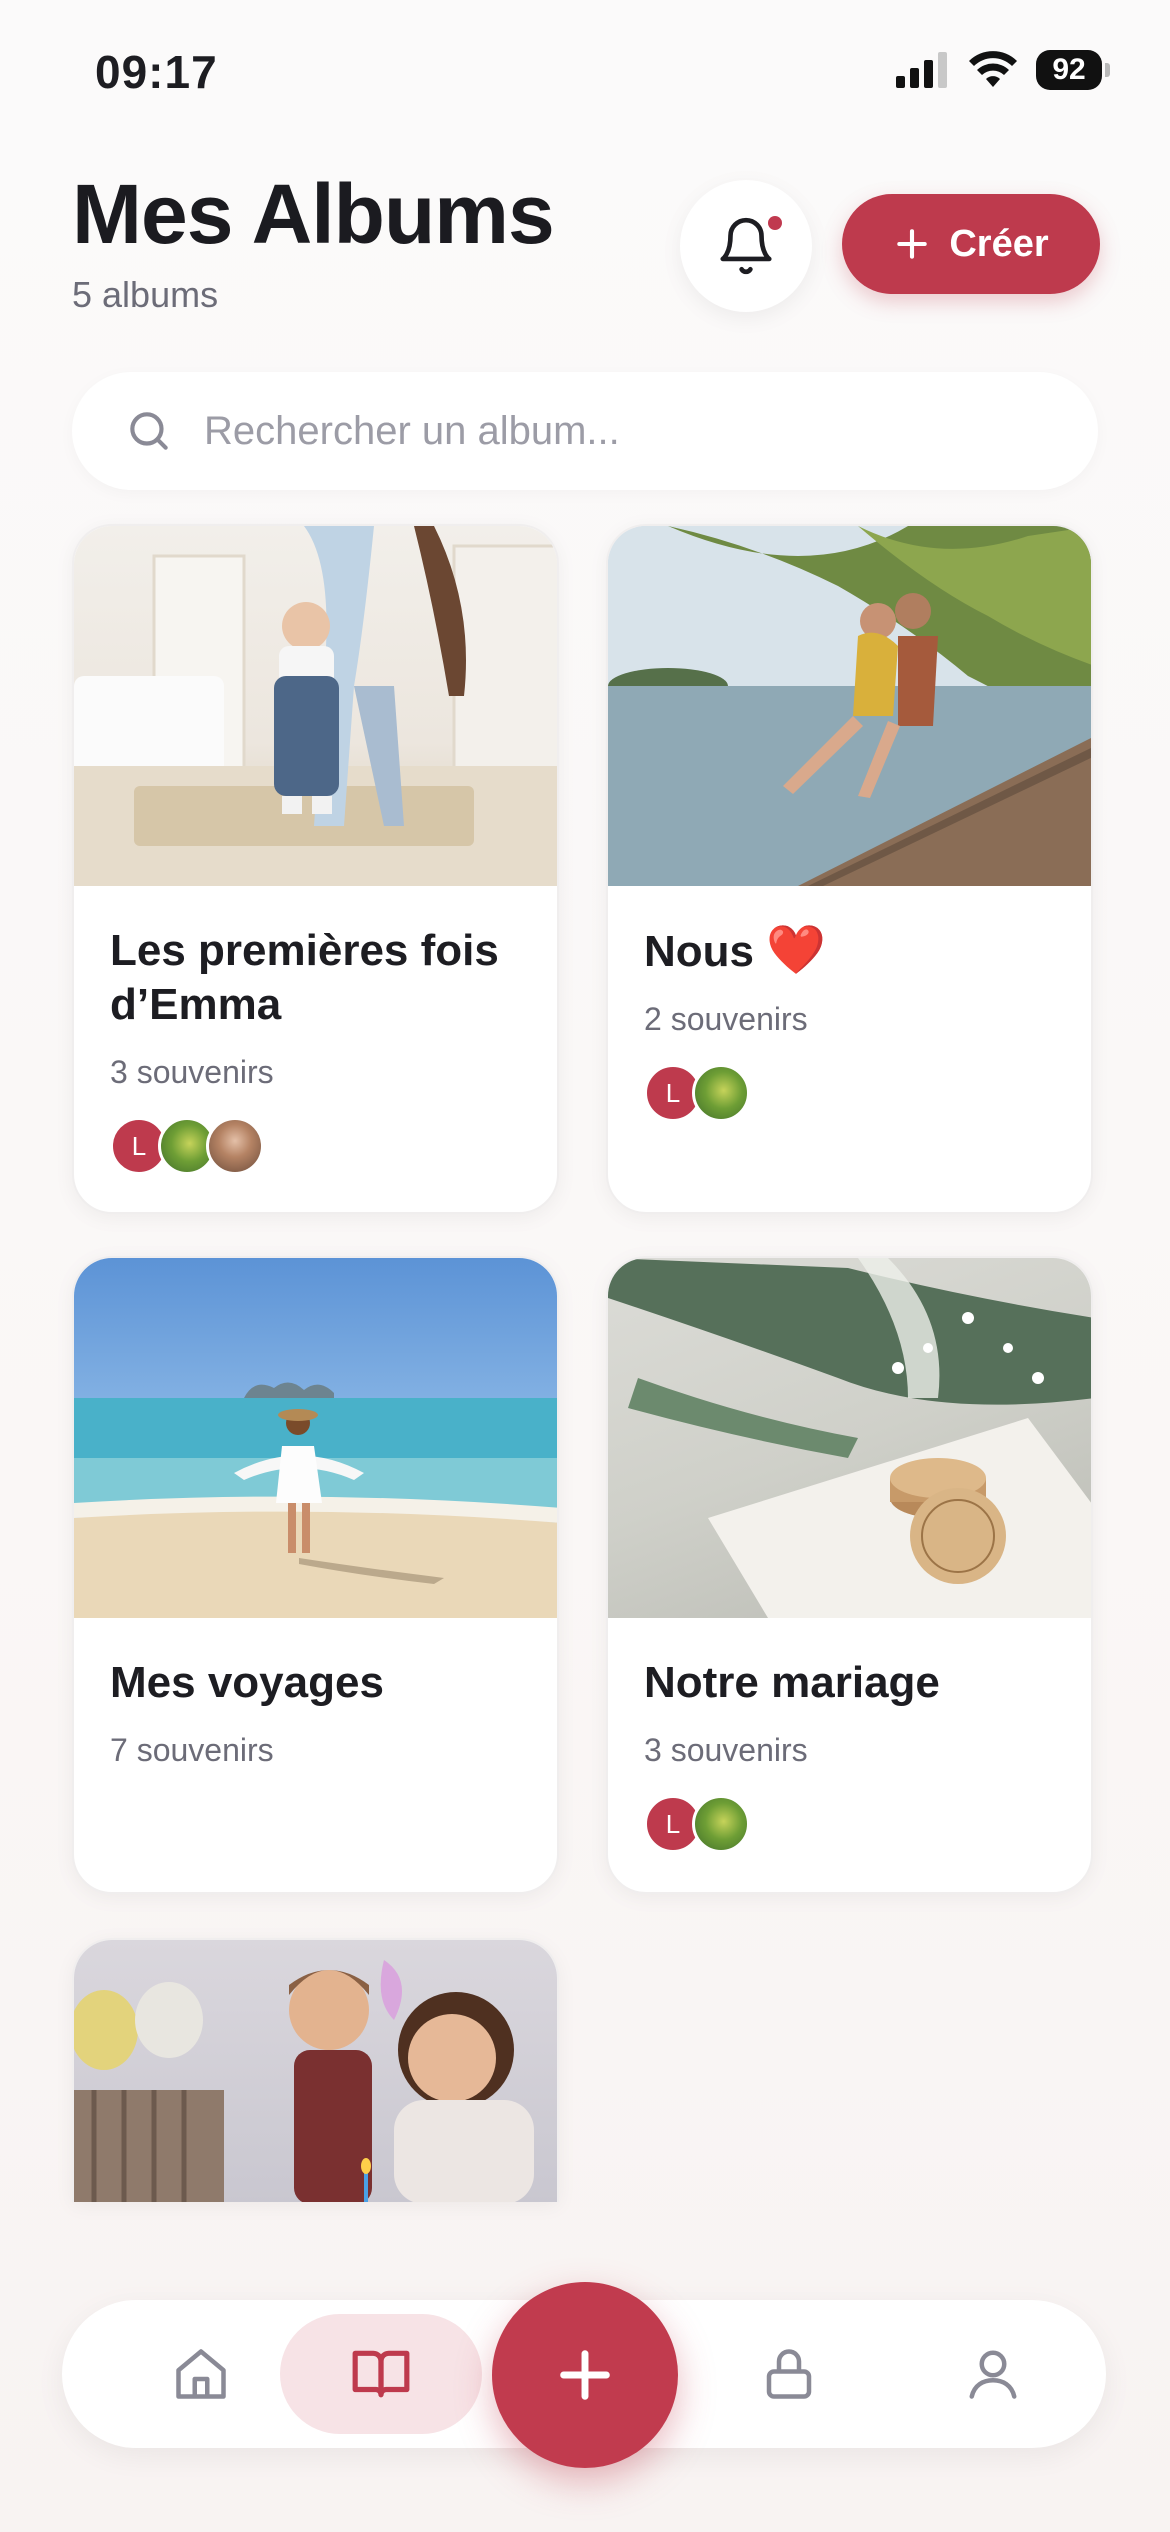 The width and height of the screenshot is (1170, 2532). I want to click on status-icons: 92, so click(1003, 70).